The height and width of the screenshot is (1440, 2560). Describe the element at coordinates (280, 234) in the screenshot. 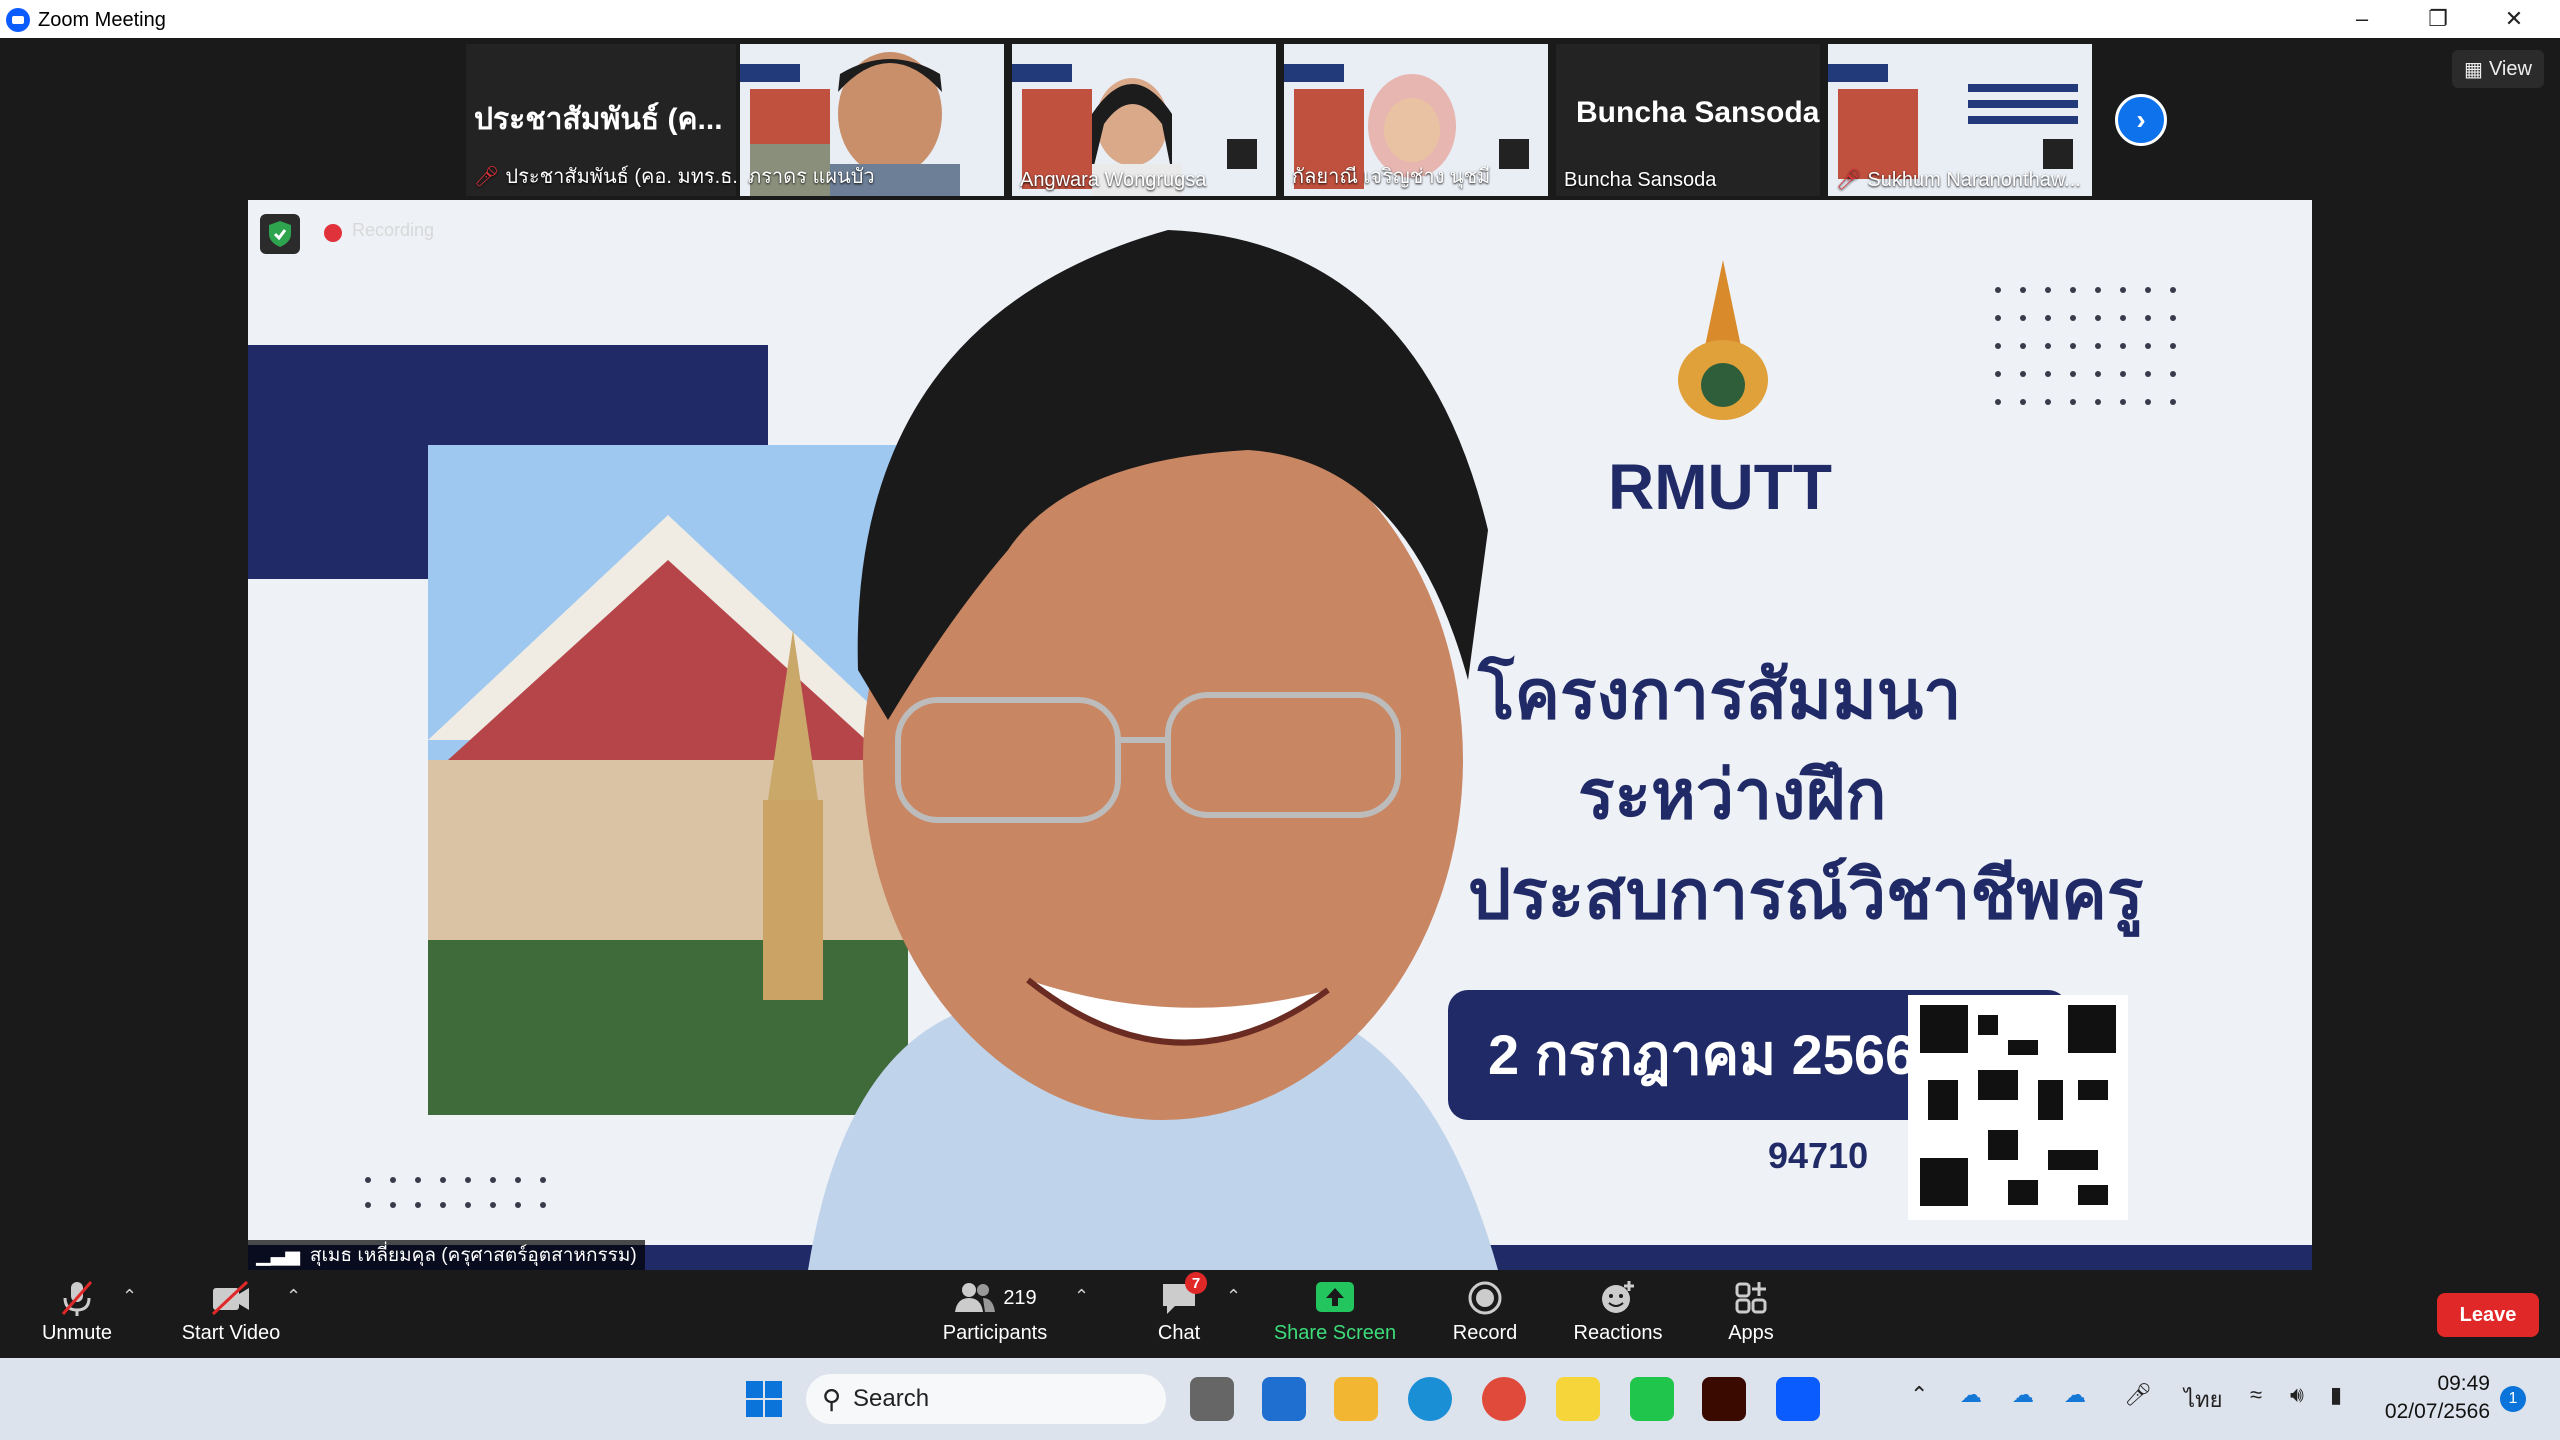

I see `security-shield-icon` at that location.